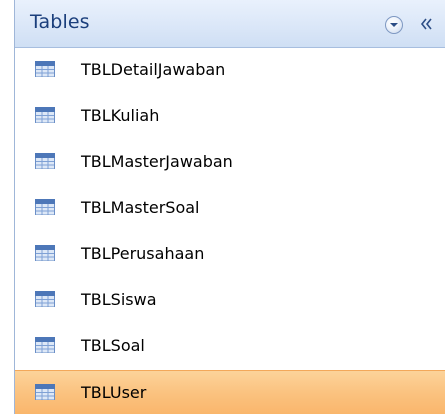 The width and height of the screenshot is (445, 414). Describe the element at coordinates (114, 392) in the screenshot. I see `table-list-item-label: TBLUser` at that location.